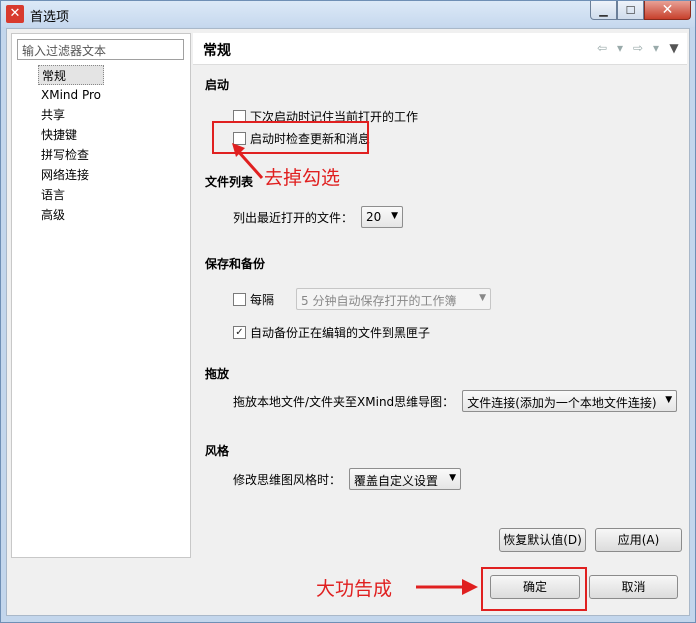 This screenshot has width=696, height=623. What do you see at coordinates (602, 48) in the screenshot?
I see `back-icon: ⇦` at bounding box center [602, 48].